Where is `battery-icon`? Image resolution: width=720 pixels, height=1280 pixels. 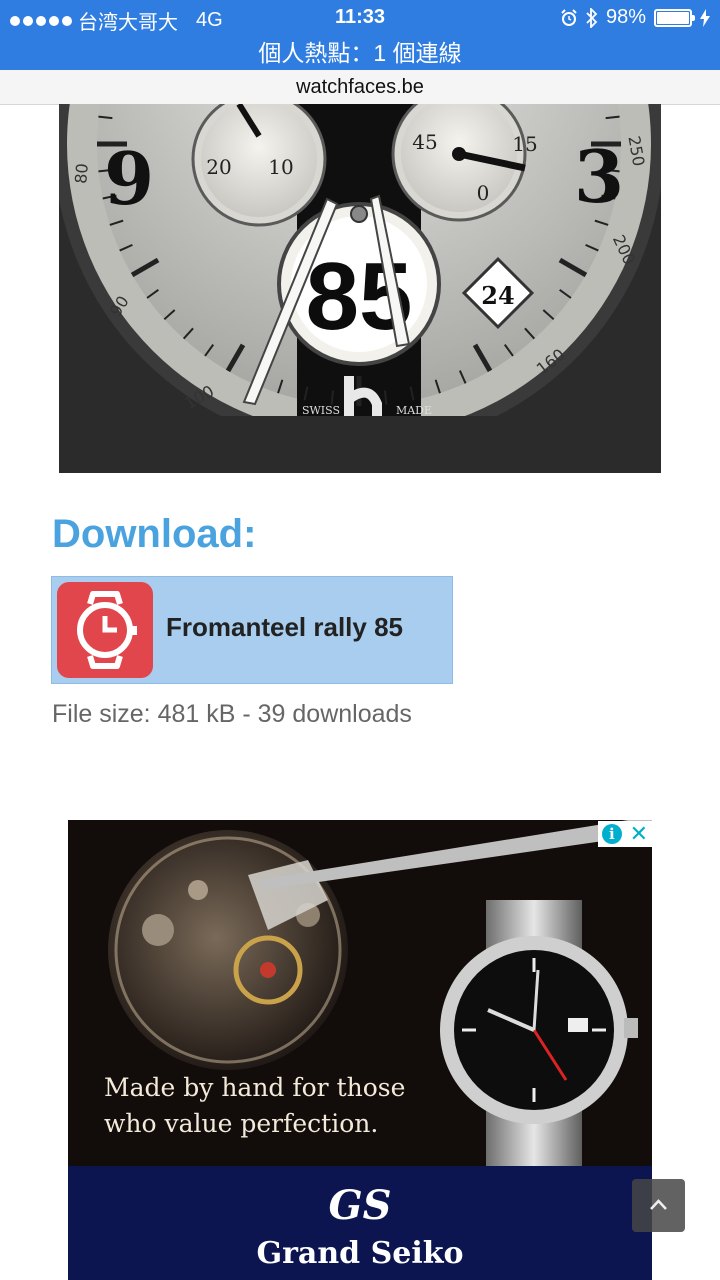 battery-icon is located at coordinates (674, 17).